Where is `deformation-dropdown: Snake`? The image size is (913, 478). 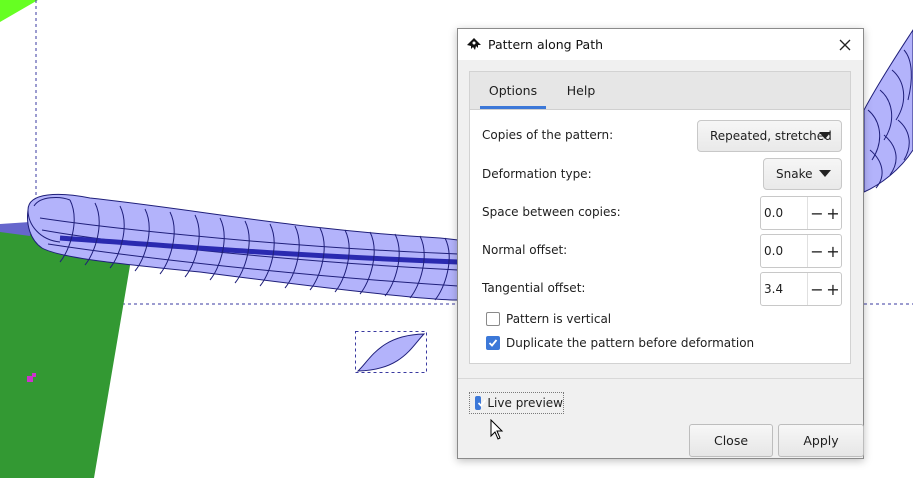
deformation-dropdown: Snake is located at coordinates (802, 174).